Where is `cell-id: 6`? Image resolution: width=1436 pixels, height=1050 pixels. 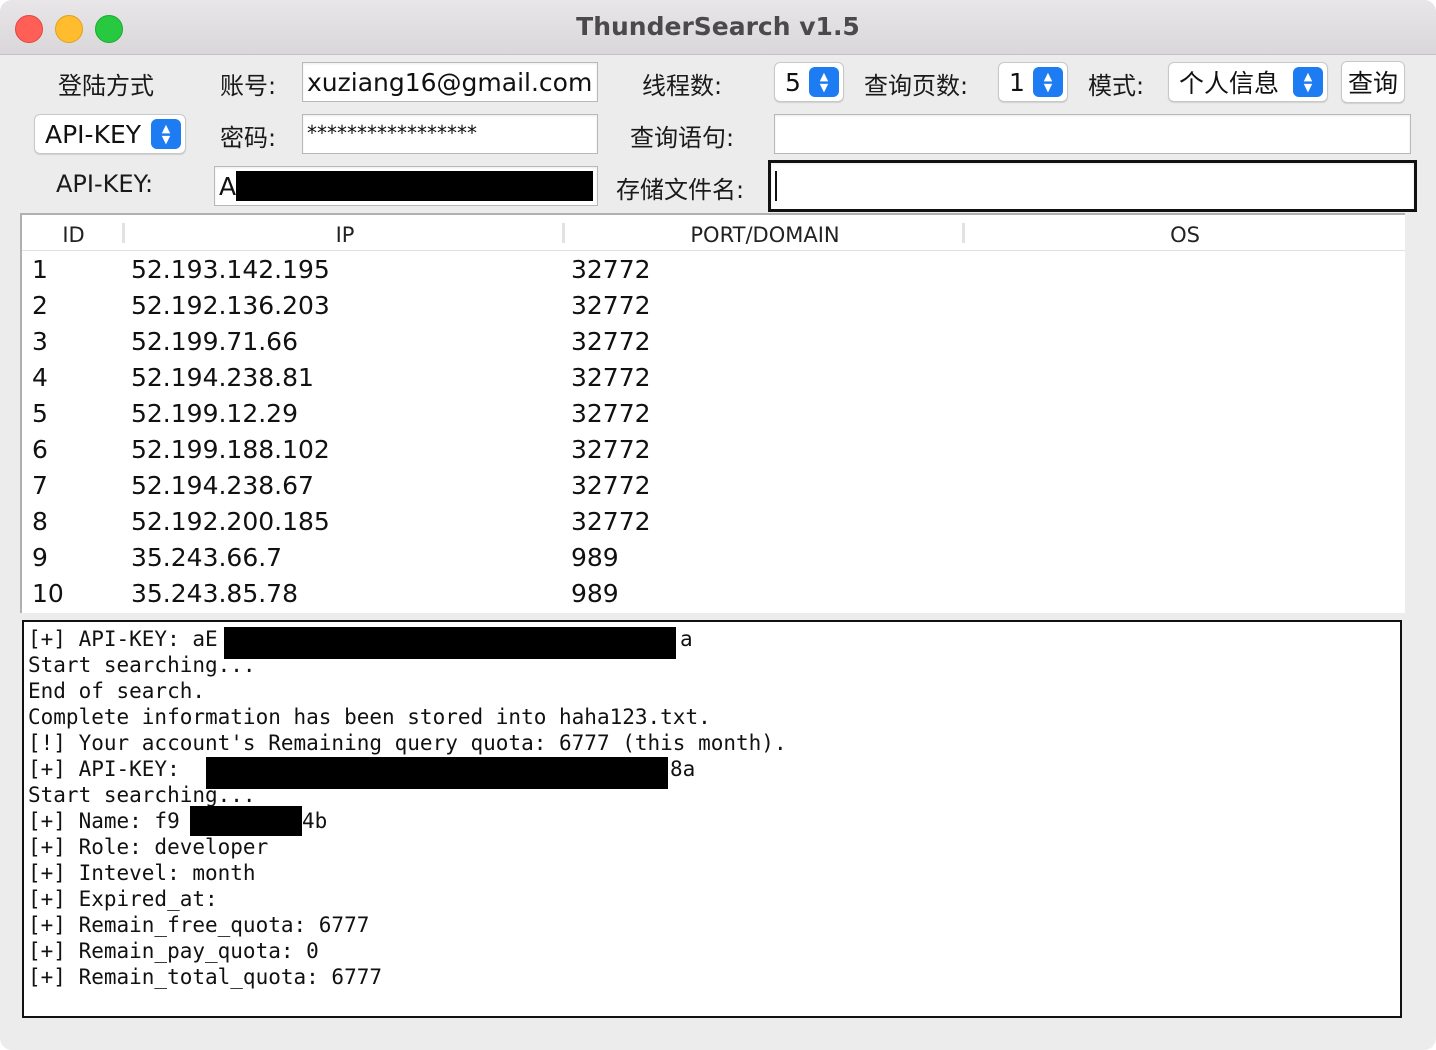
cell-id: 6 is located at coordinates (40, 449).